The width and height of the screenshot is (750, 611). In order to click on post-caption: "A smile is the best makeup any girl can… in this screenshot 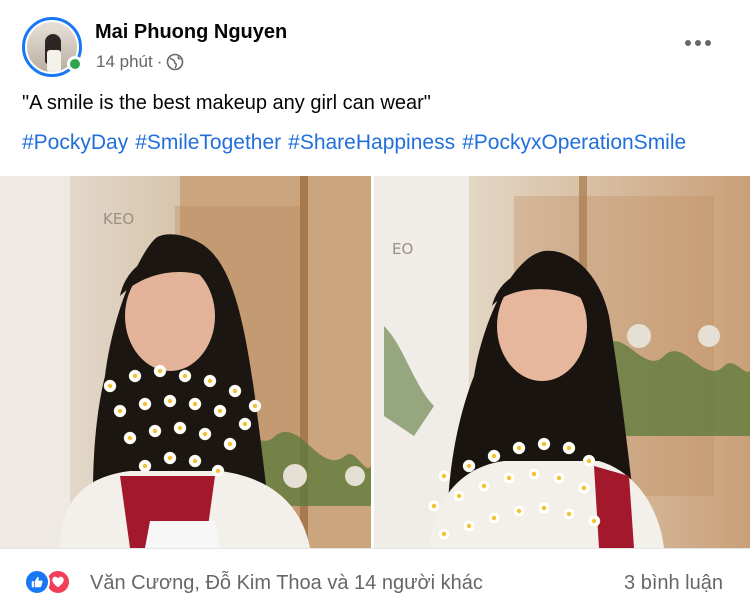, I will do `click(226, 103)`.